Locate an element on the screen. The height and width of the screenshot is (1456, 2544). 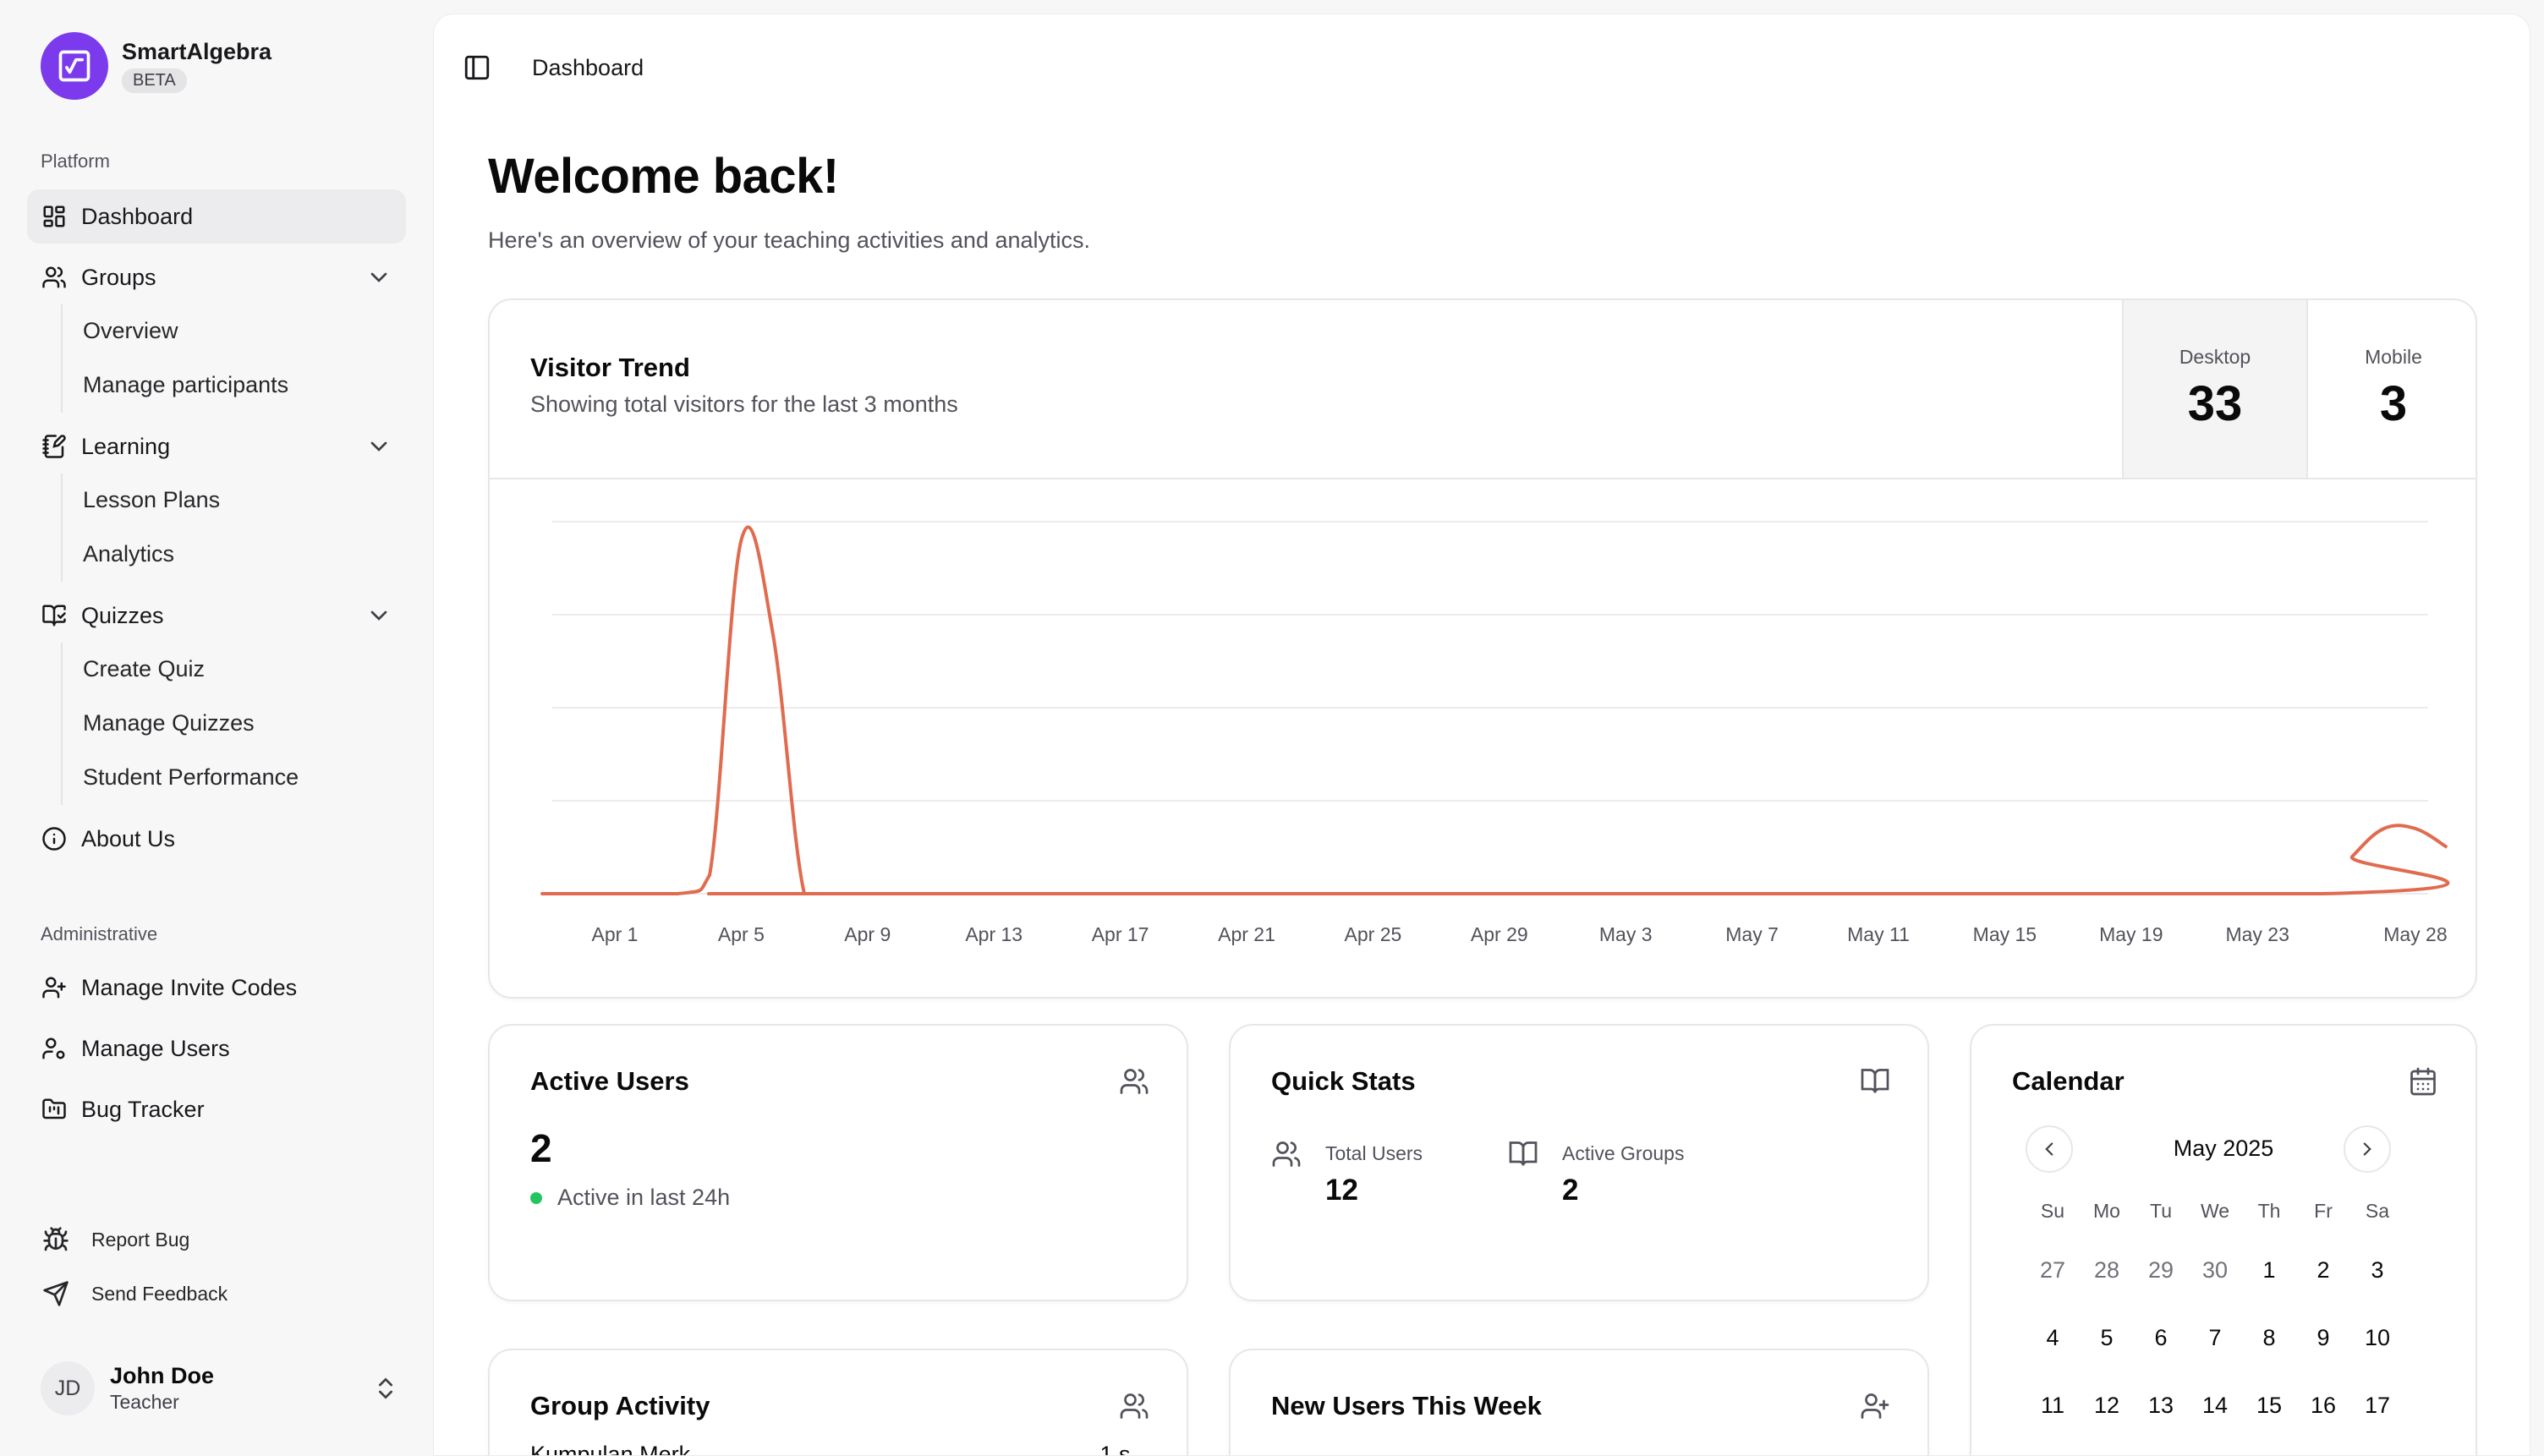
calendar-day: 7 is located at coordinates (2215, 1359).